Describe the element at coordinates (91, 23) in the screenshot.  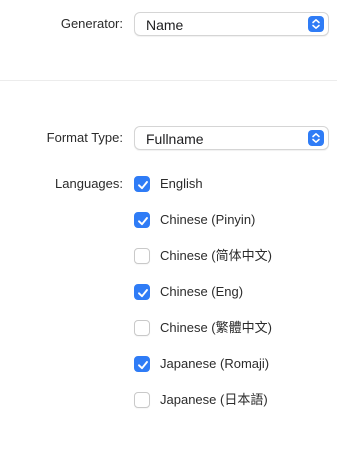
I see `generator-label: Generator:` at that location.